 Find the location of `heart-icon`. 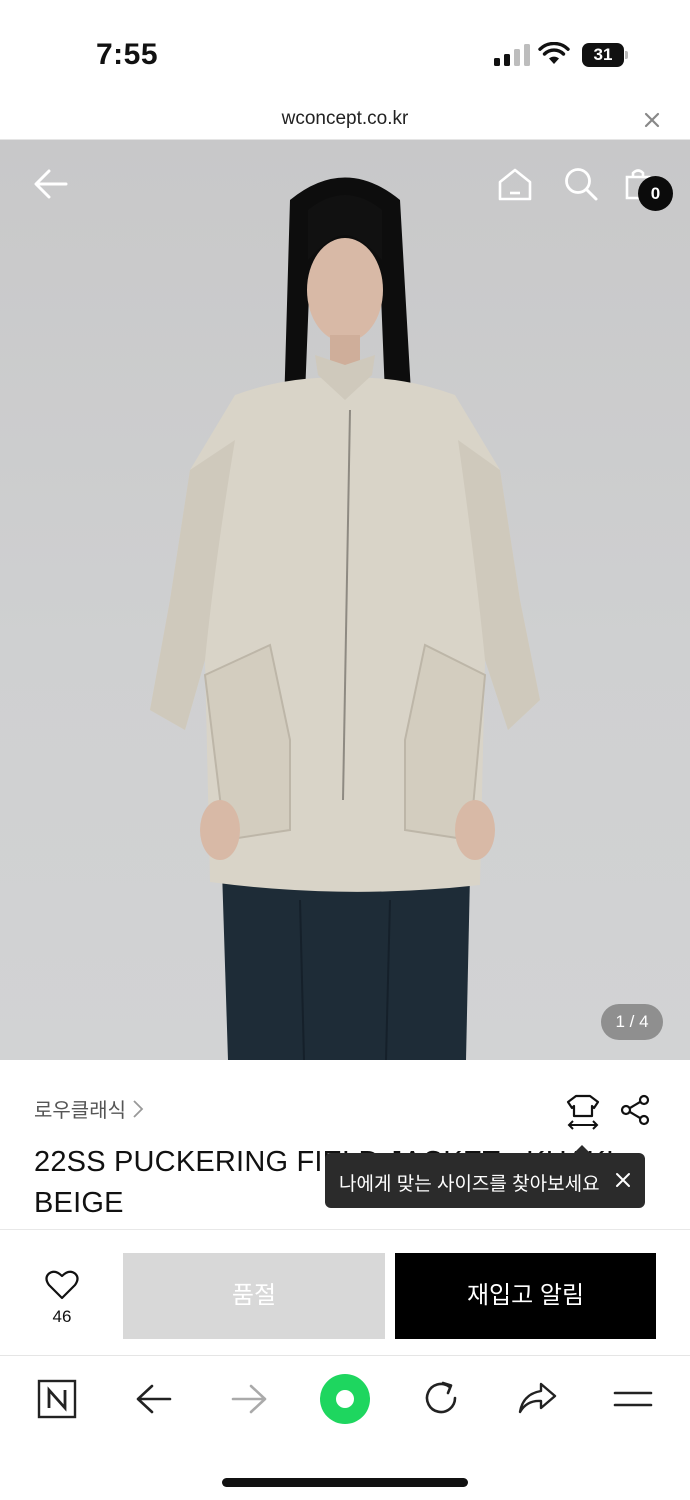

heart-icon is located at coordinates (62, 1285).